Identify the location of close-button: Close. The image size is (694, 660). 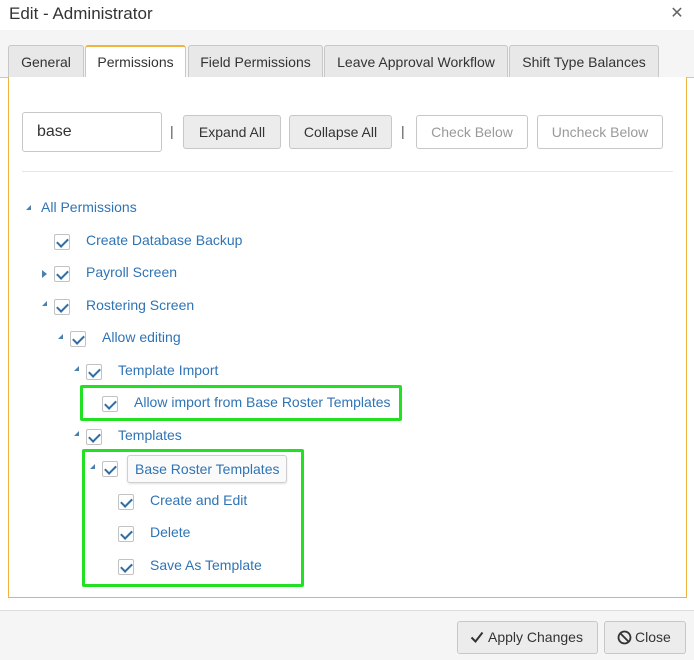
(645, 637).